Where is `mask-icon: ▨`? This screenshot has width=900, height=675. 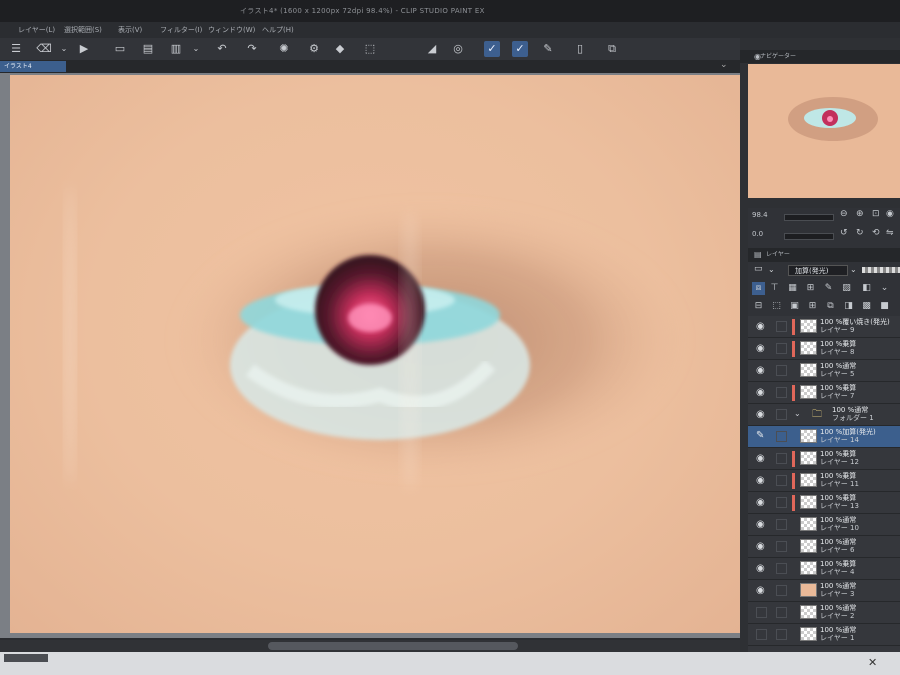 mask-icon: ▨ is located at coordinates (846, 288).